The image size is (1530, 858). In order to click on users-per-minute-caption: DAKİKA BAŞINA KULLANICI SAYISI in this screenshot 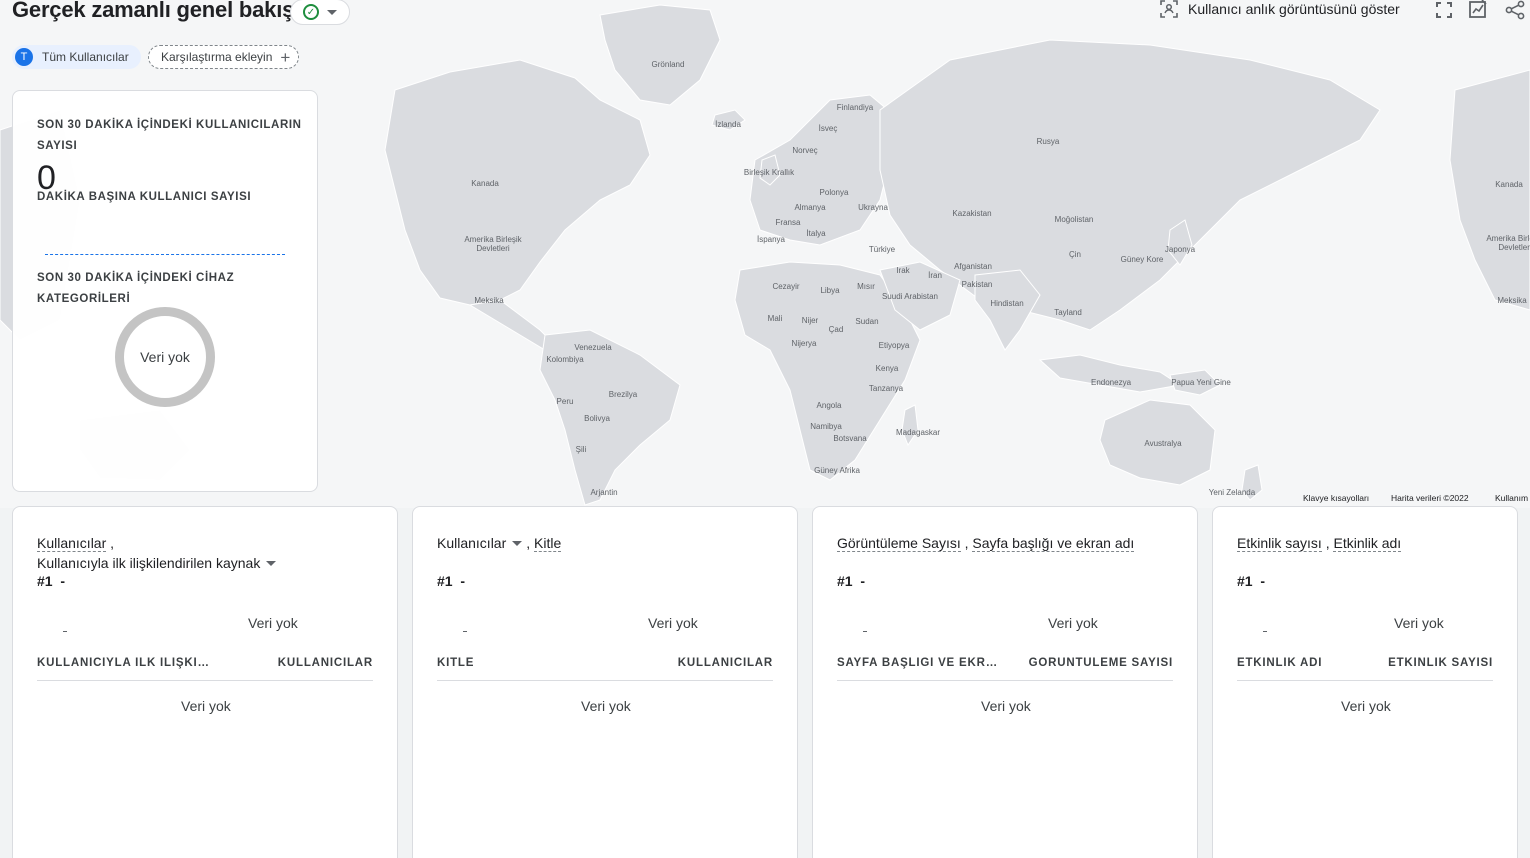, I will do `click(144, 197)`.